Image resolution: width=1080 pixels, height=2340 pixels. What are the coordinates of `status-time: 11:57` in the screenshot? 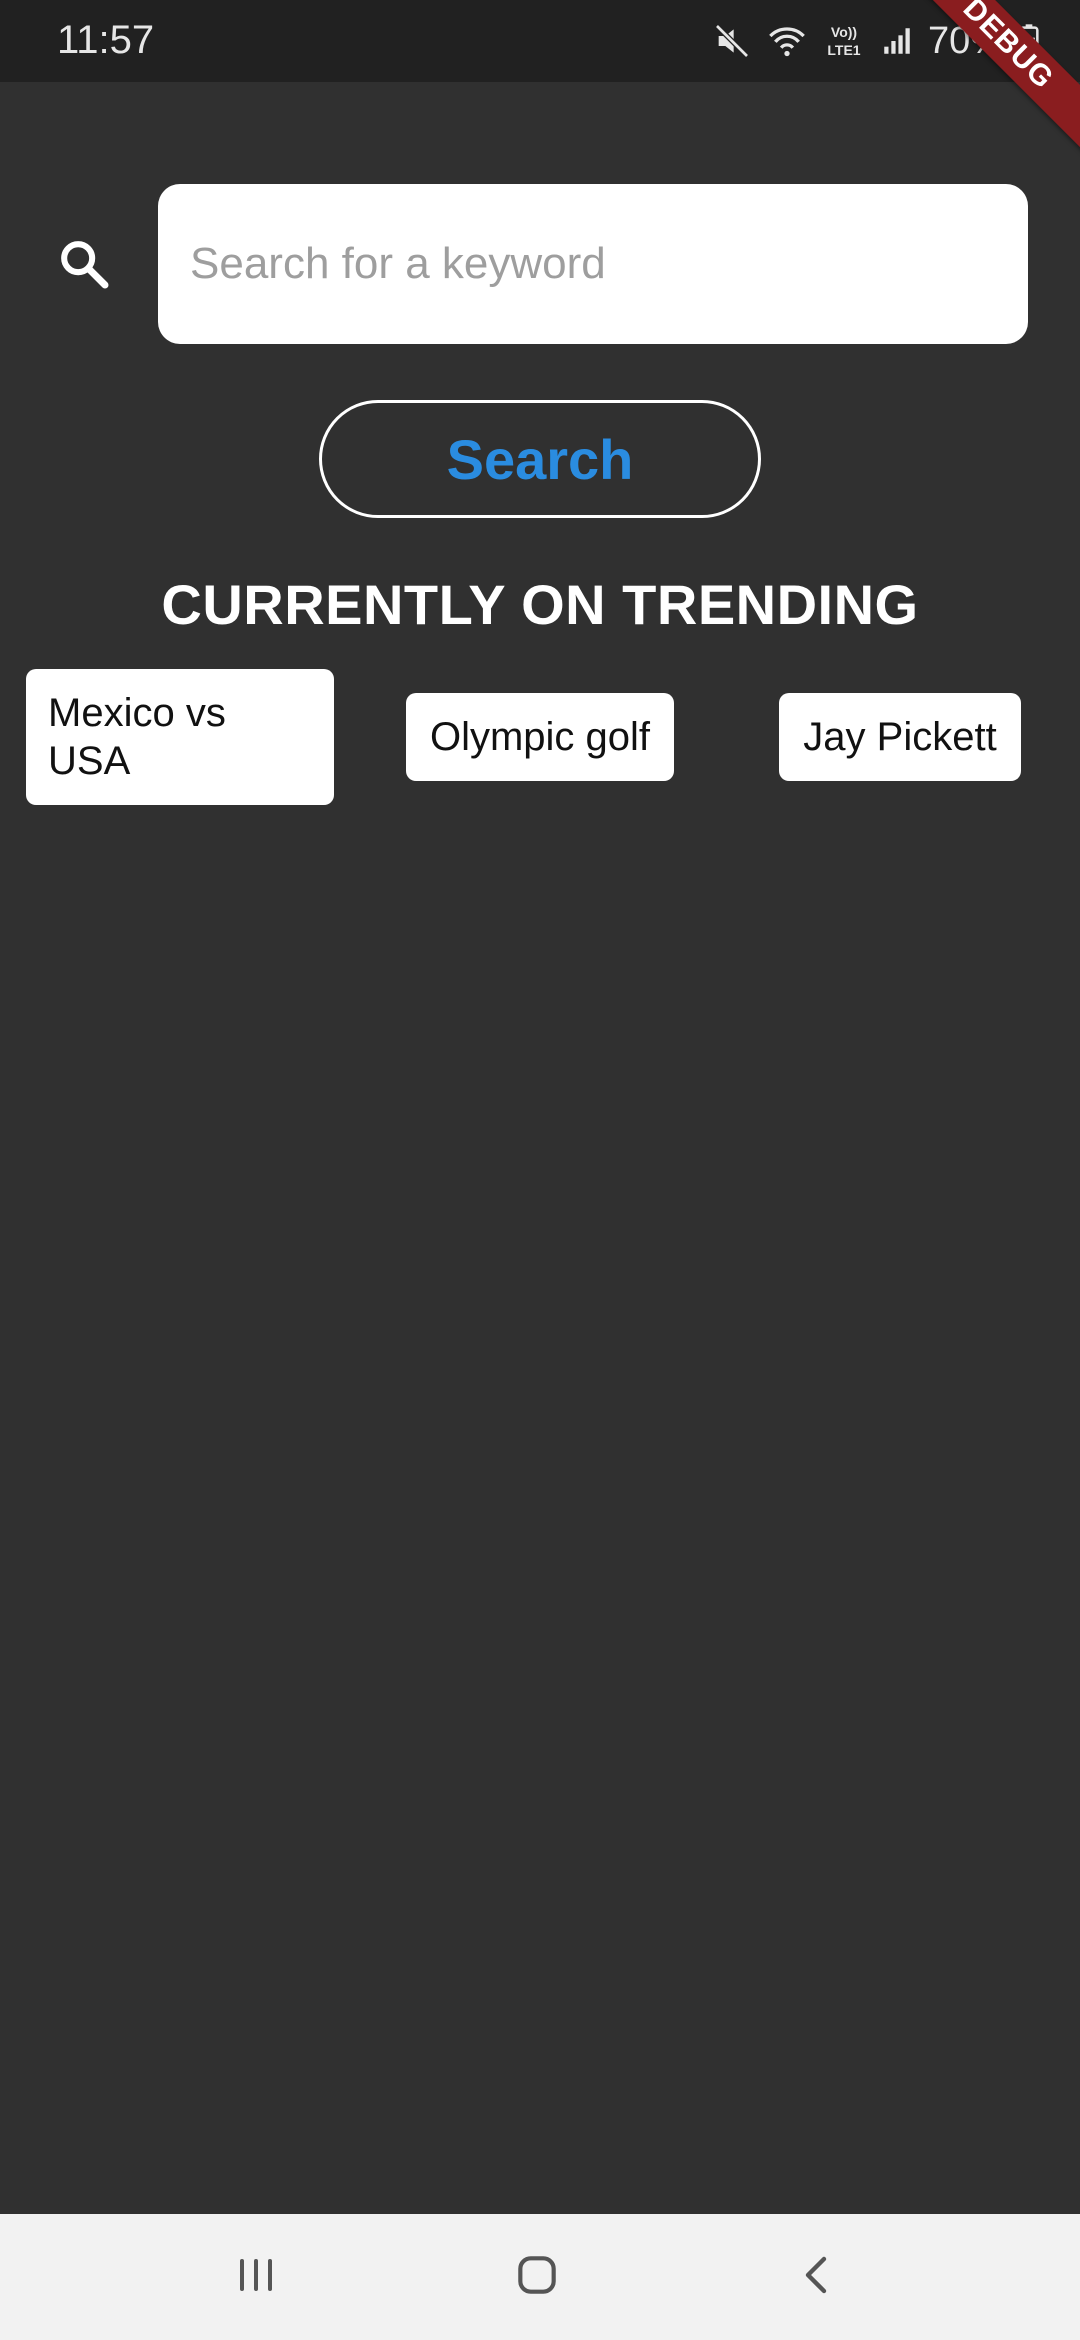 It's located at (106, 40).